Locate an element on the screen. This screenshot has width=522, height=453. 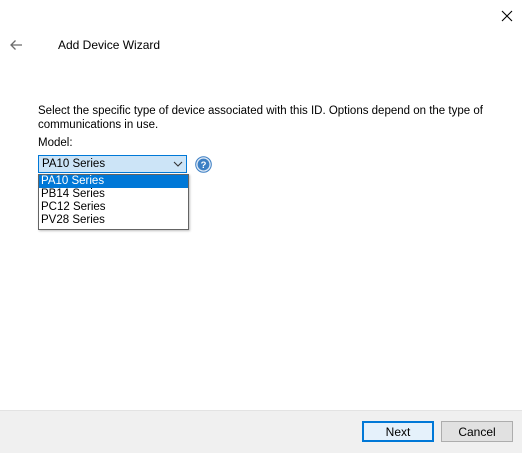
model-option-pa10: PA10 Series is located at coordinates (113, 181).